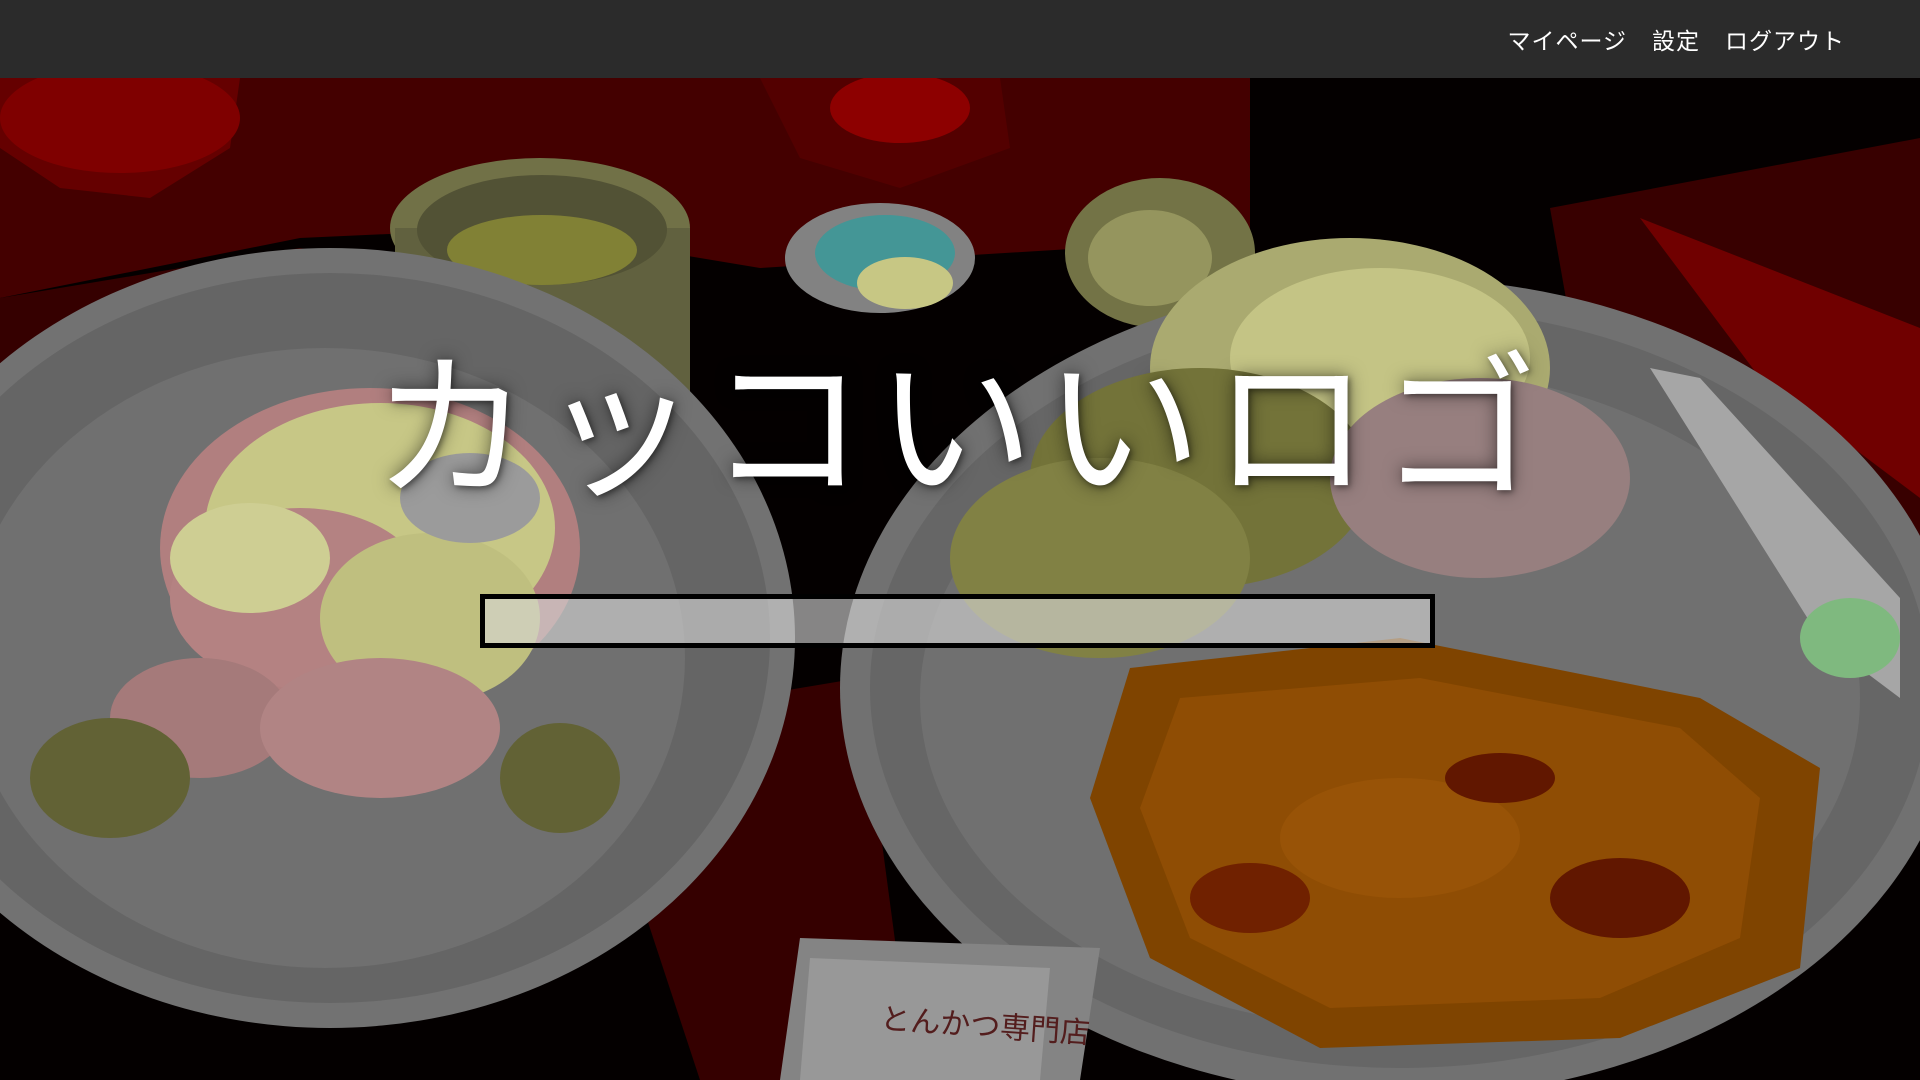 The height and width of the screenshot is (1080, 1920). I want to click on settings-link: 設定, so click(1676, 39).